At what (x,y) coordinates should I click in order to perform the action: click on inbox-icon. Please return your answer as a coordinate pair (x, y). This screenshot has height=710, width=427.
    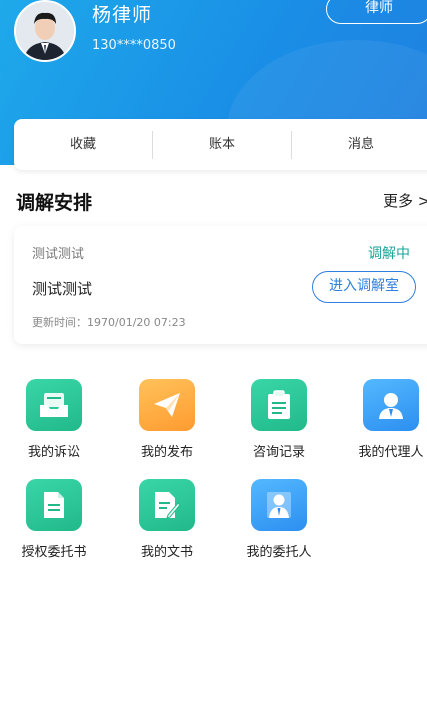
    Looking at the image, I should click on (54, 405).